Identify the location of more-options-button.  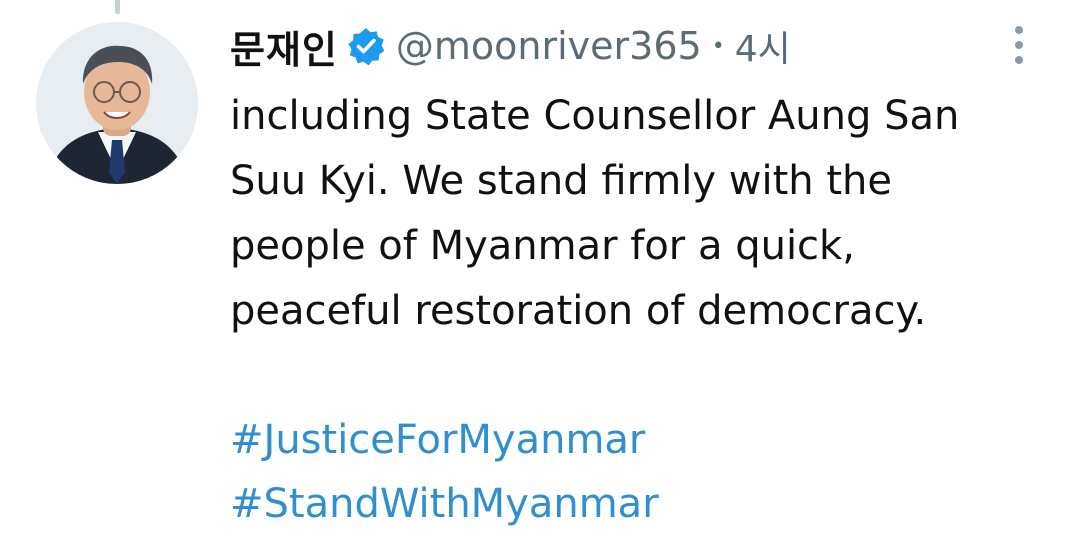
(1019, 45).